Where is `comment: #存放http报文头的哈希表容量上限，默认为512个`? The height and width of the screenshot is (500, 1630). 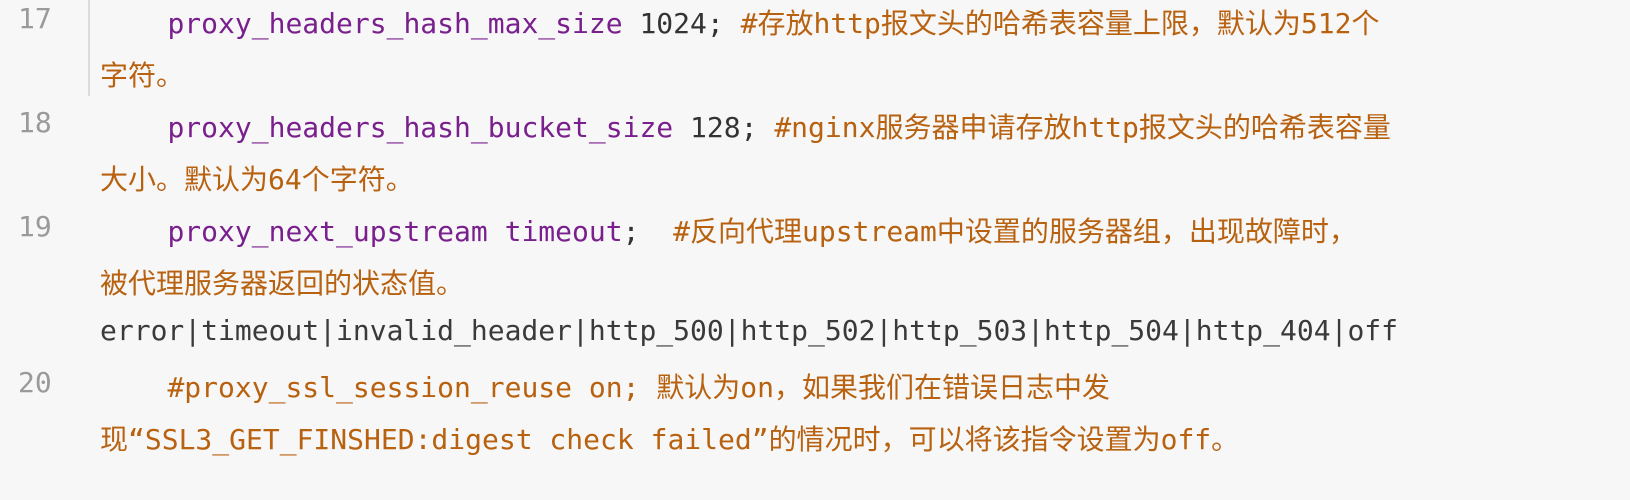
comment: #存放http报文头的哈希表容量上限，默认为512个 is located at coordinates (1051, 23).